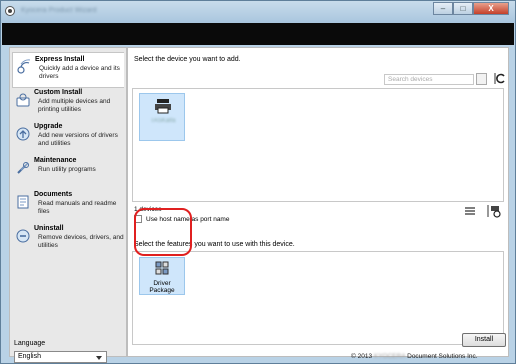 The image size is (516, 364). I want to click on device-tile: TASKalfa, so click(162, 117).